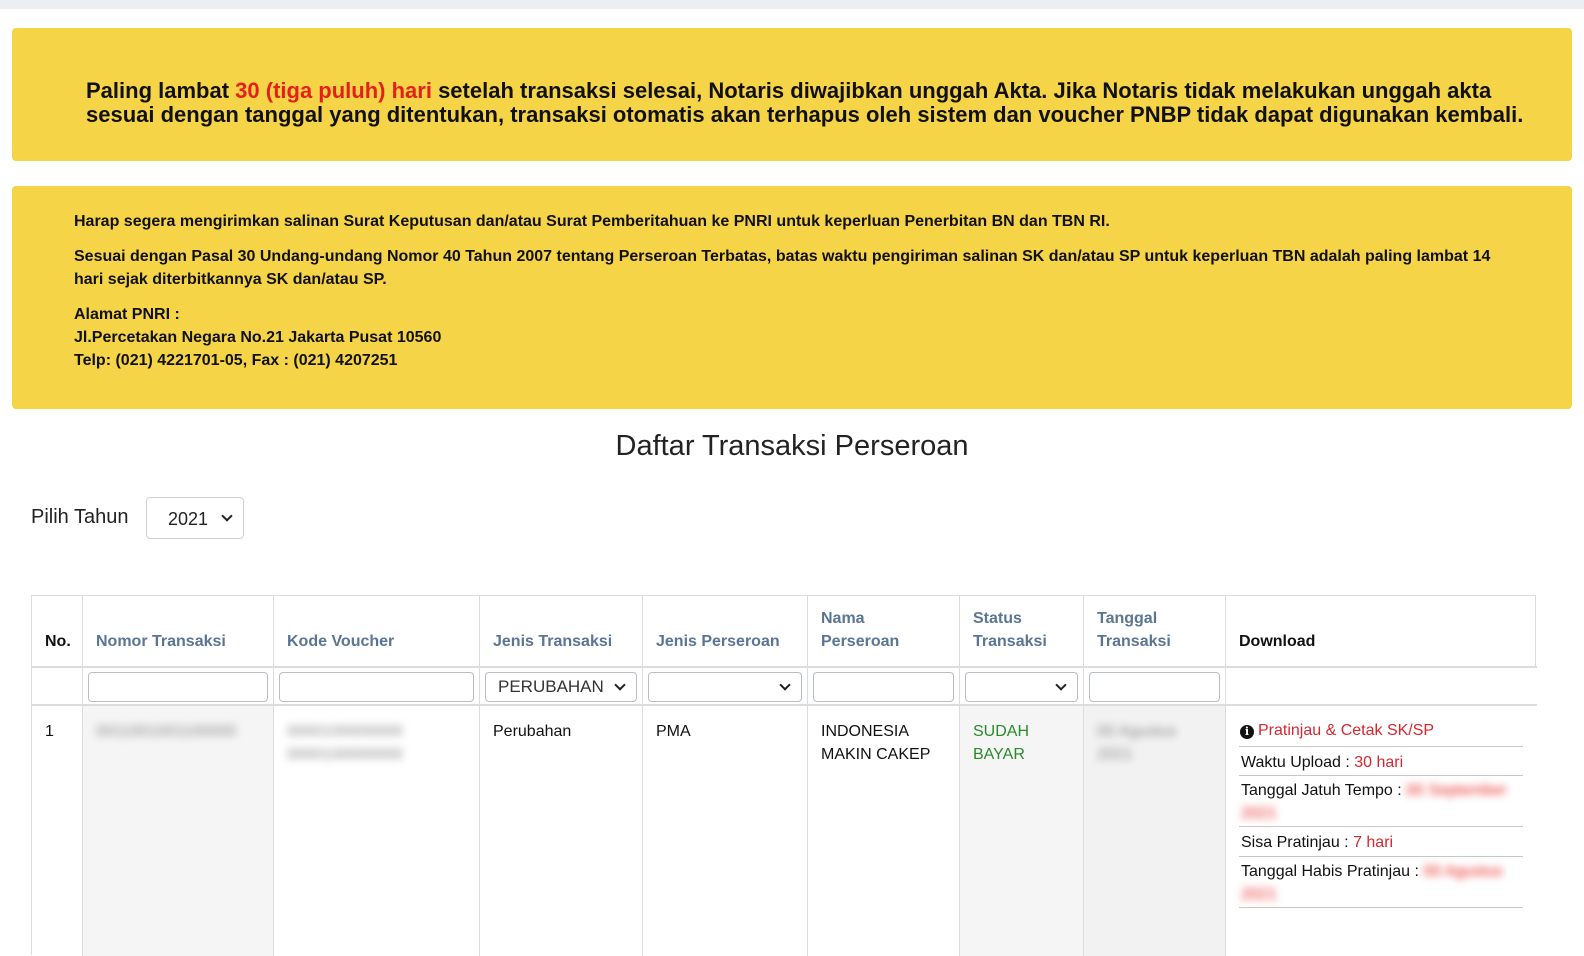  I want to click on top-bar, so click(792, 4).